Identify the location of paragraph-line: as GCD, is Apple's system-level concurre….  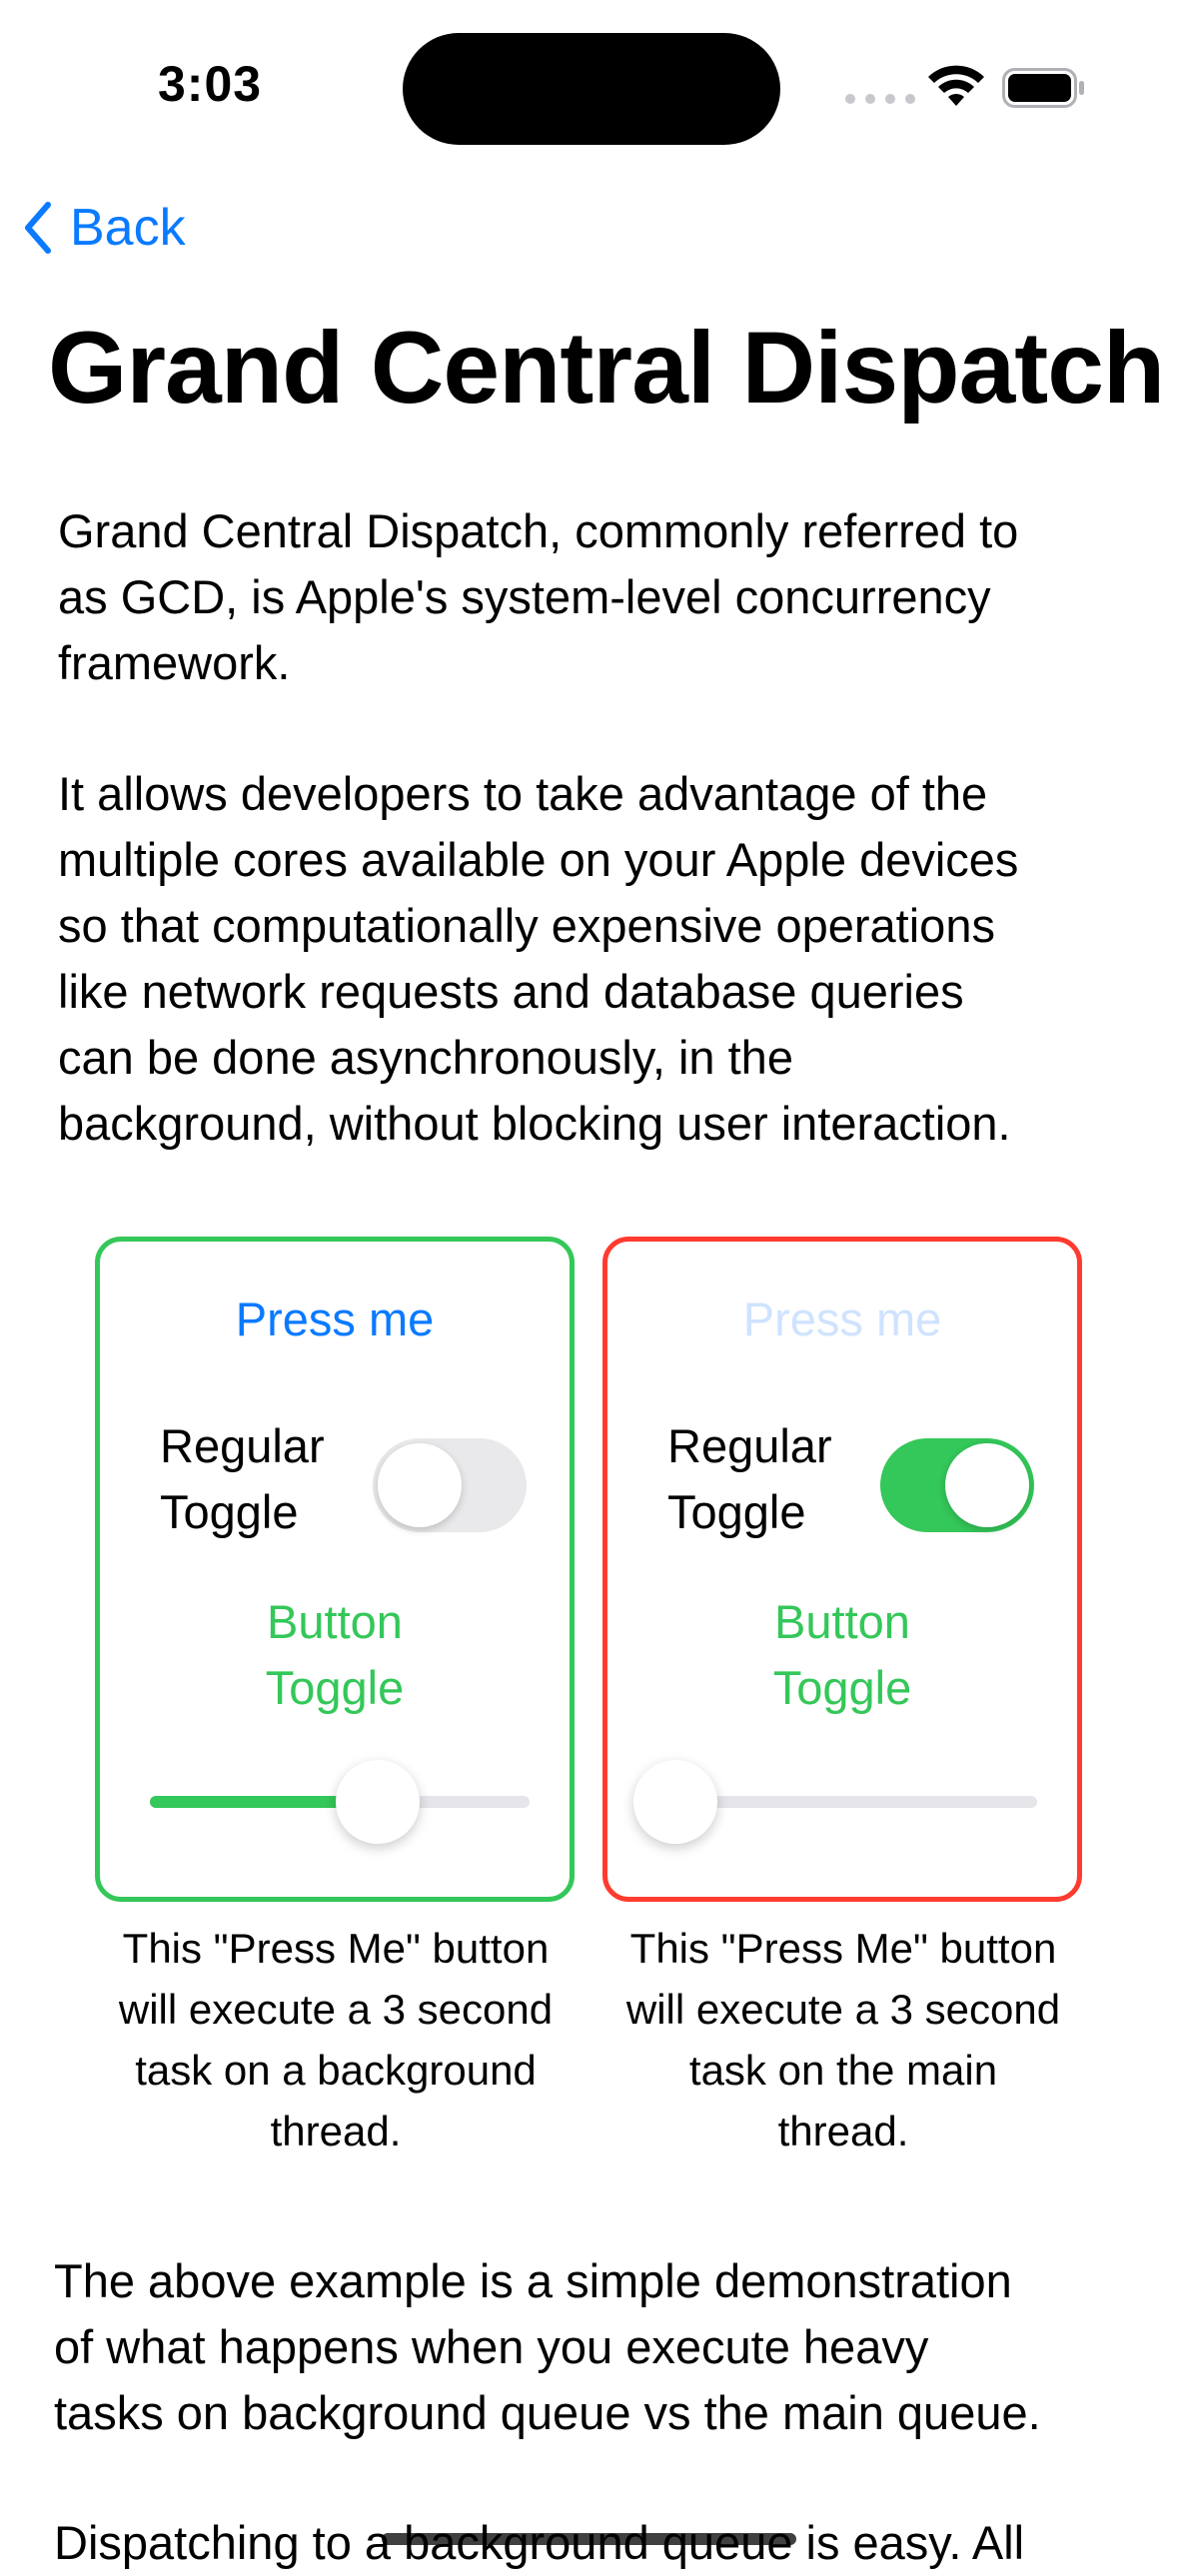
(524, 597).